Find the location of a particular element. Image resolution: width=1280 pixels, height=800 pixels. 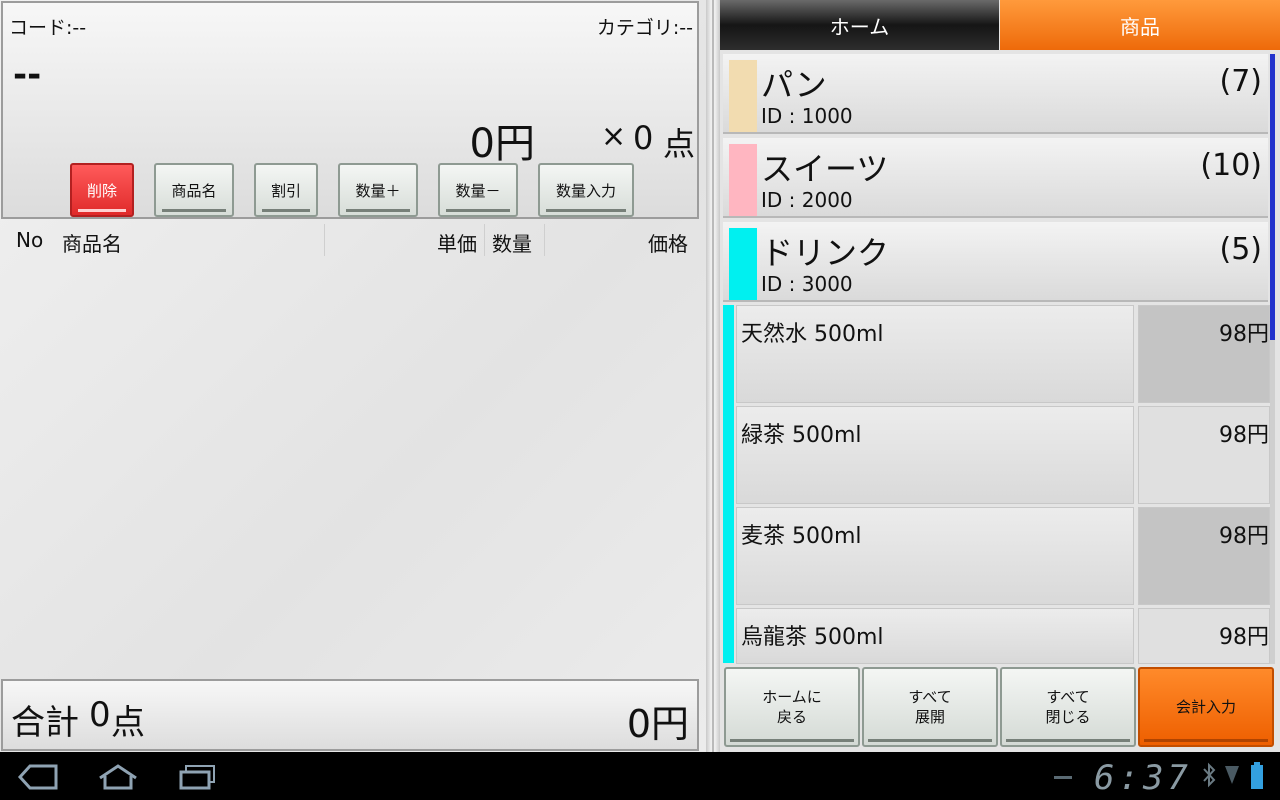

checkout-button: 会計入力 is located at coordinates (1206, 707).